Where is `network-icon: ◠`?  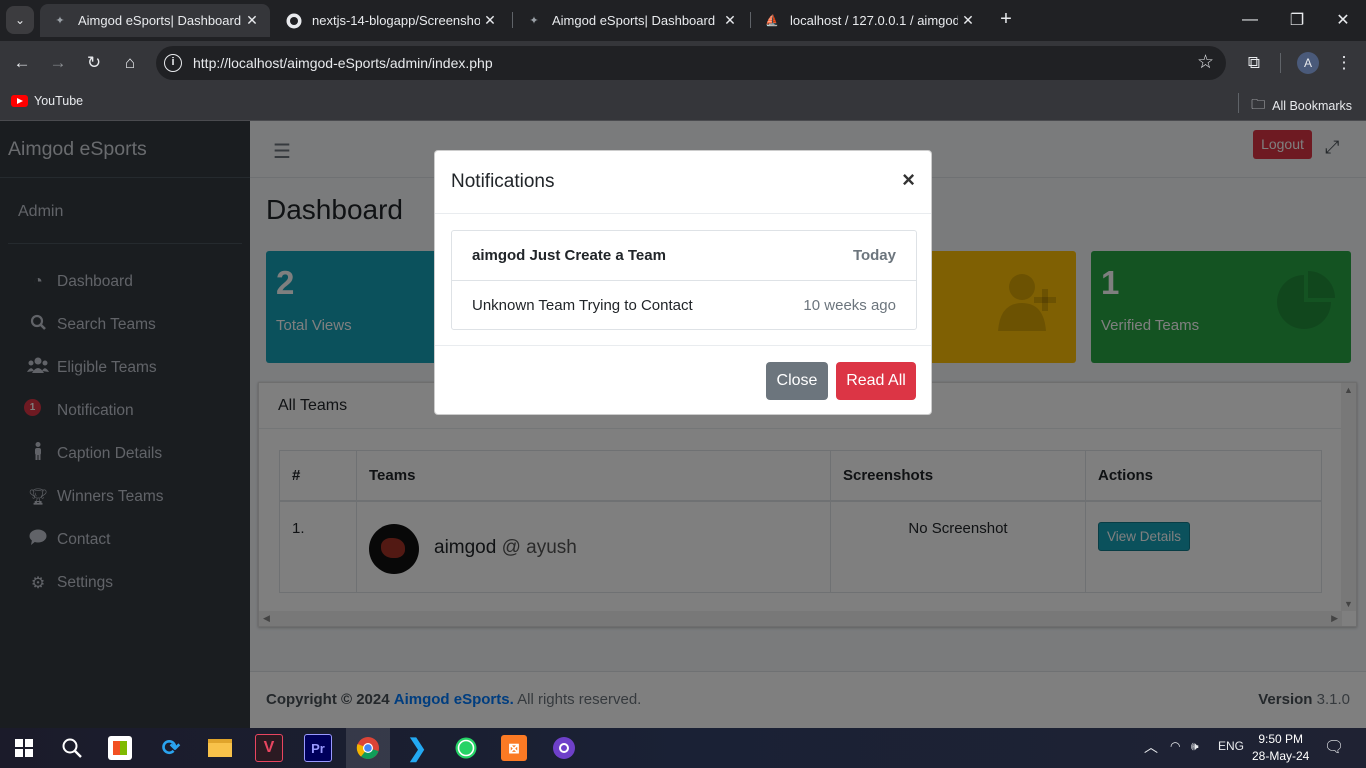
network-icon: ◠ is located at coordinates (1175, 746).